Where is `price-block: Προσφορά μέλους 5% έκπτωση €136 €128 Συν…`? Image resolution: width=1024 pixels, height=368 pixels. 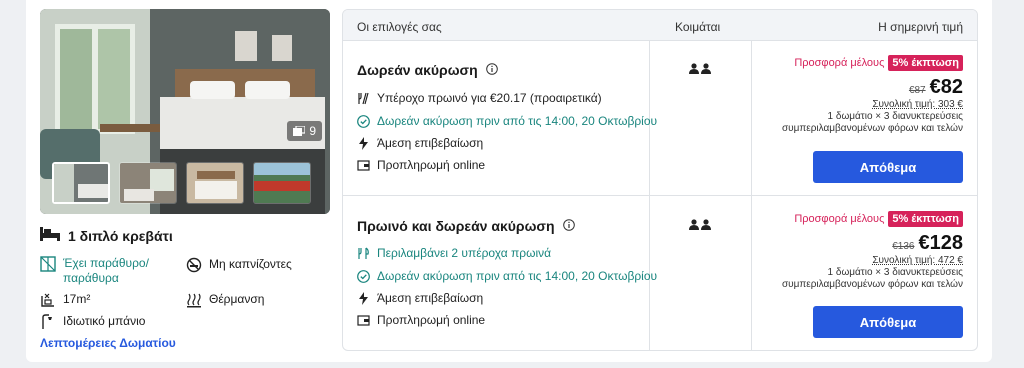
price-block: Προσφορά μέλους 5% έκπτωση €136 €128 Συν… is located at coordinates (872, 251).